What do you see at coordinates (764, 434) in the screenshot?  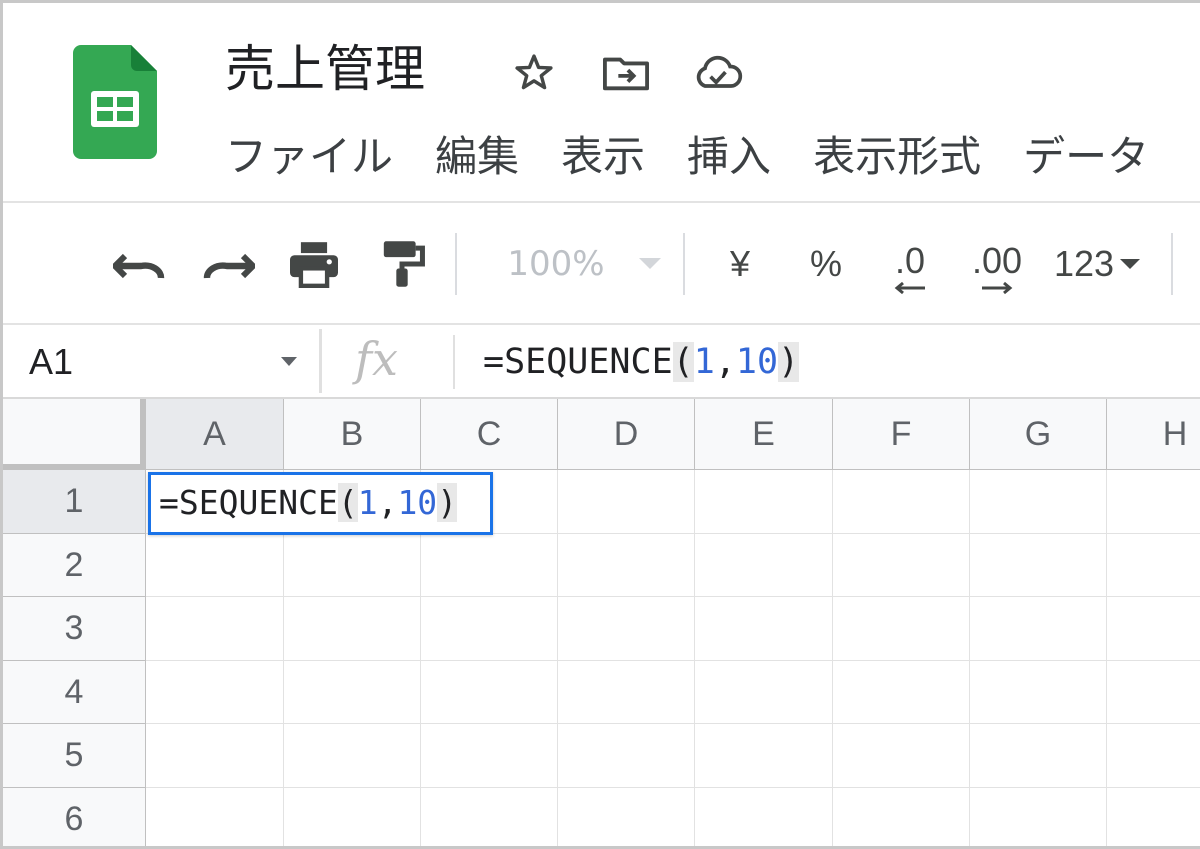 I see `column-header-e: E` at bounding box center [764, 434].